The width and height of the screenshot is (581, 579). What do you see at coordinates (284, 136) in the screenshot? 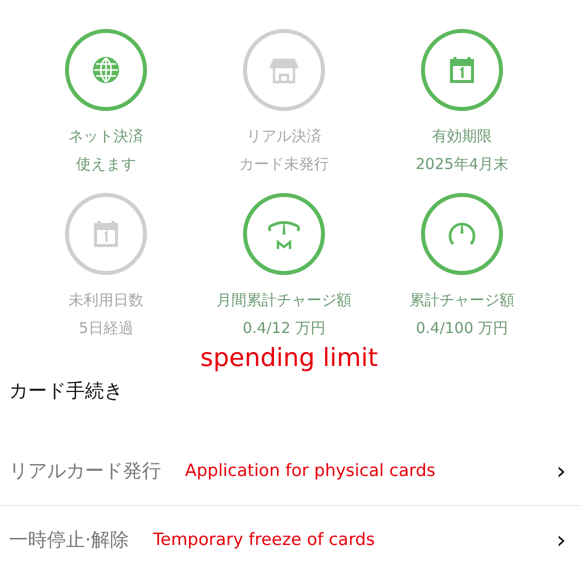
I see `status-label: リアル決済` at bounding box center [284, 136].